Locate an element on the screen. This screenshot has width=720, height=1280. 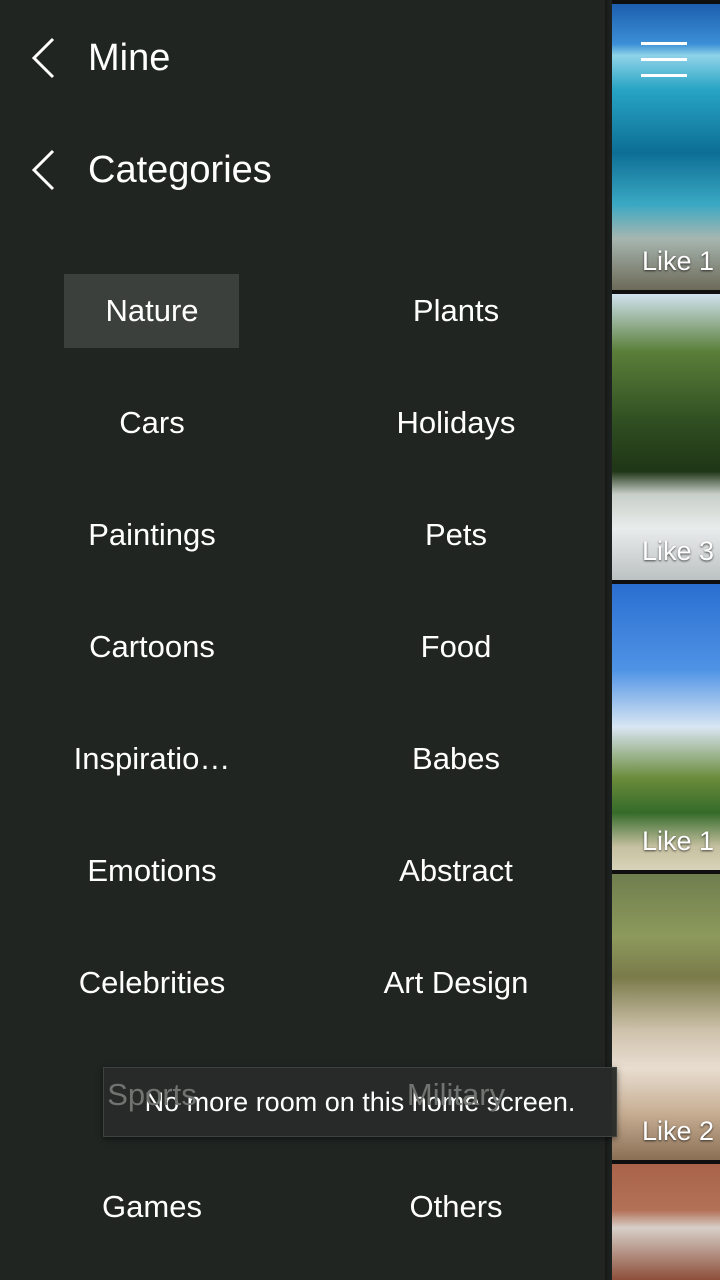
mine-label: Mine is located at coordinates (129, 58).